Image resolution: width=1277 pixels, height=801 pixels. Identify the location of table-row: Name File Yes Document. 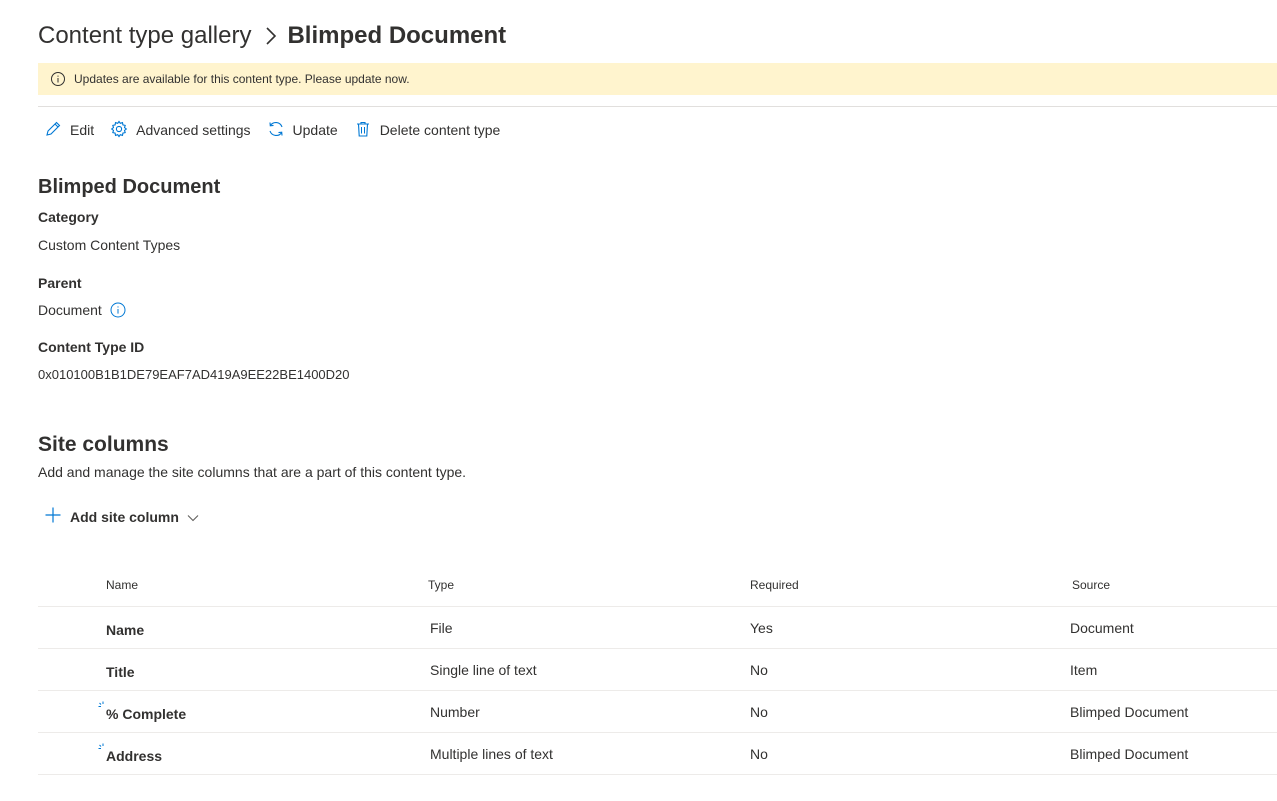
(657, 628).